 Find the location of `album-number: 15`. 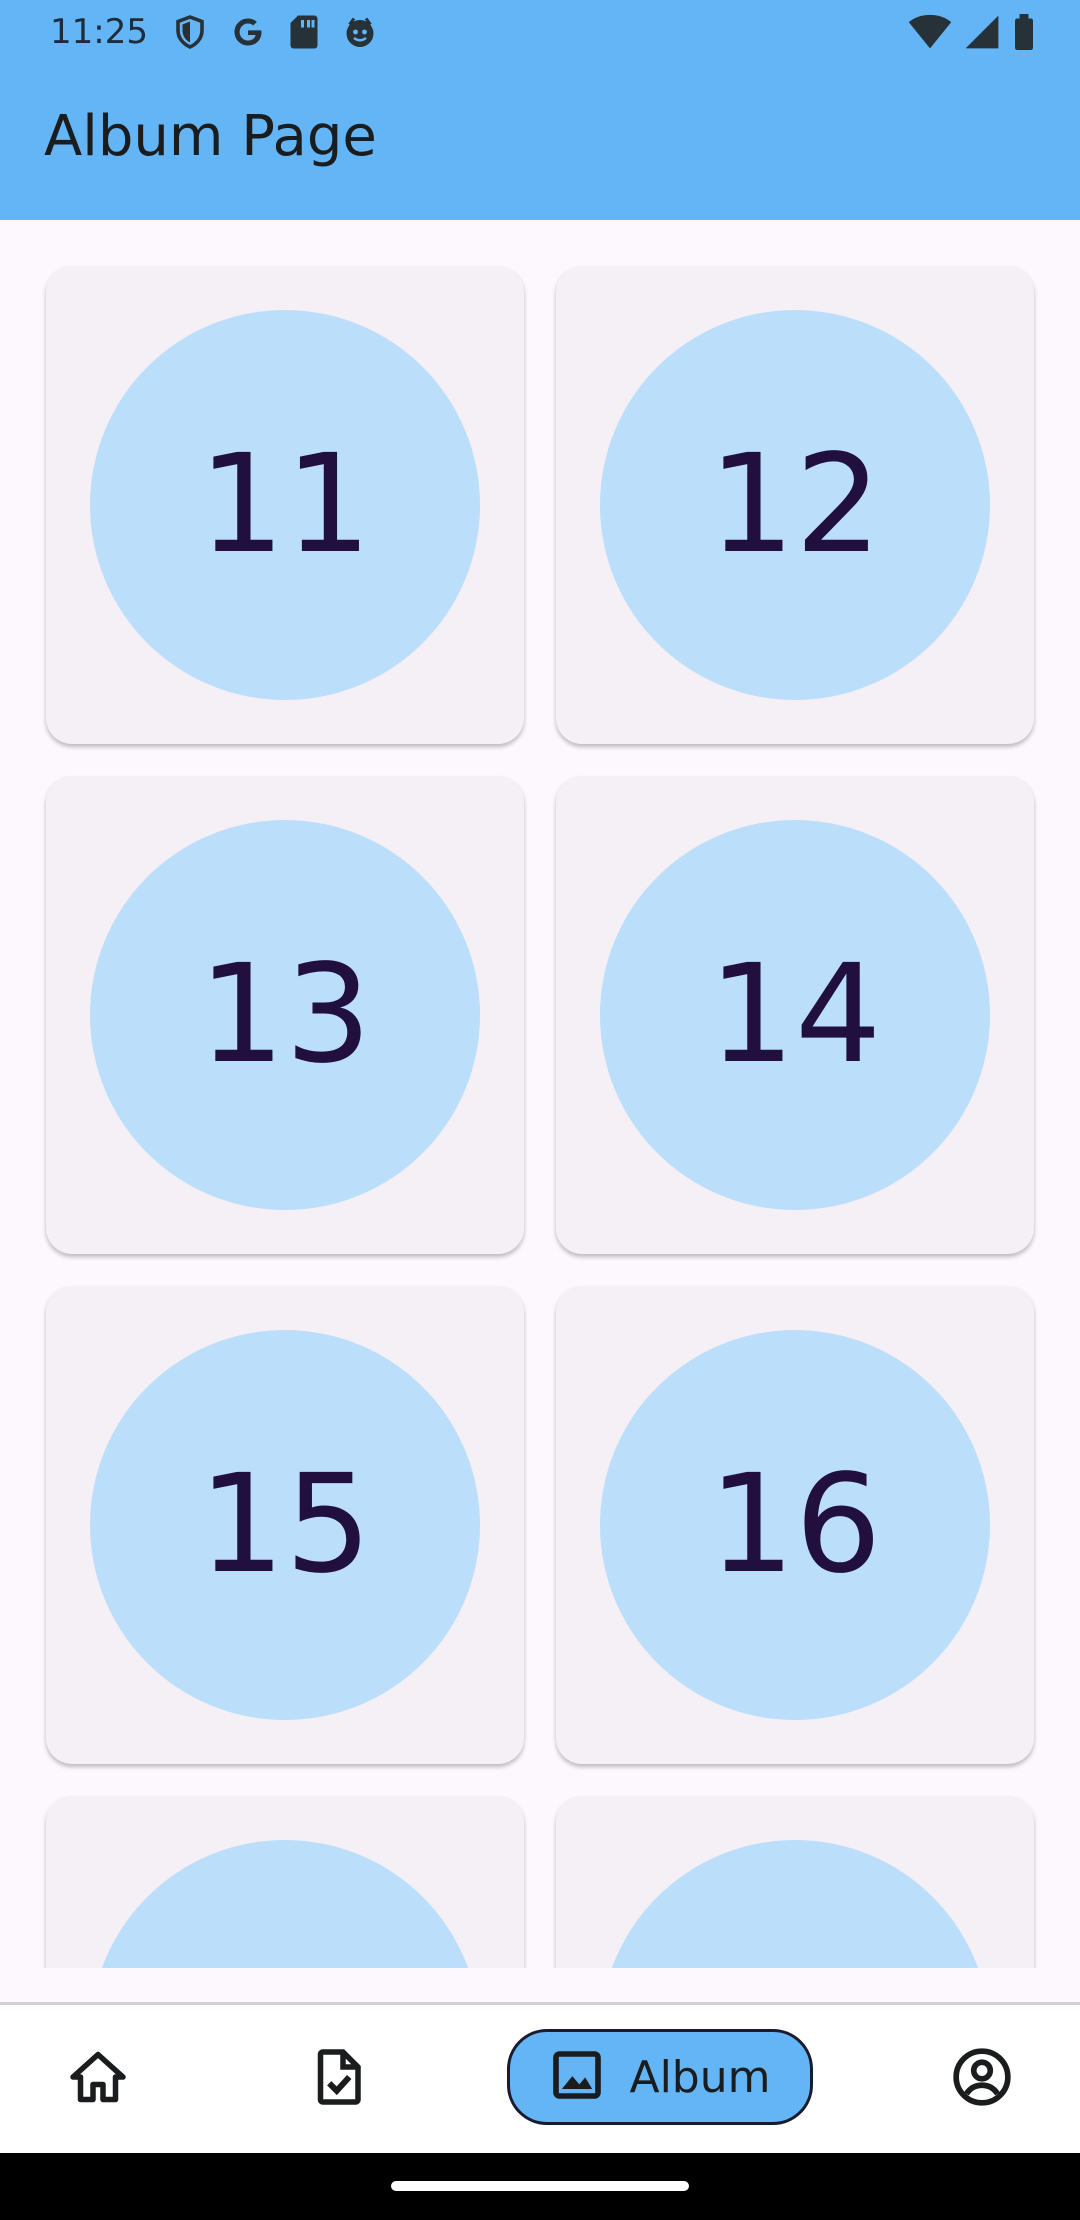

album-number: 15 is located at coordinates (285, 1525).